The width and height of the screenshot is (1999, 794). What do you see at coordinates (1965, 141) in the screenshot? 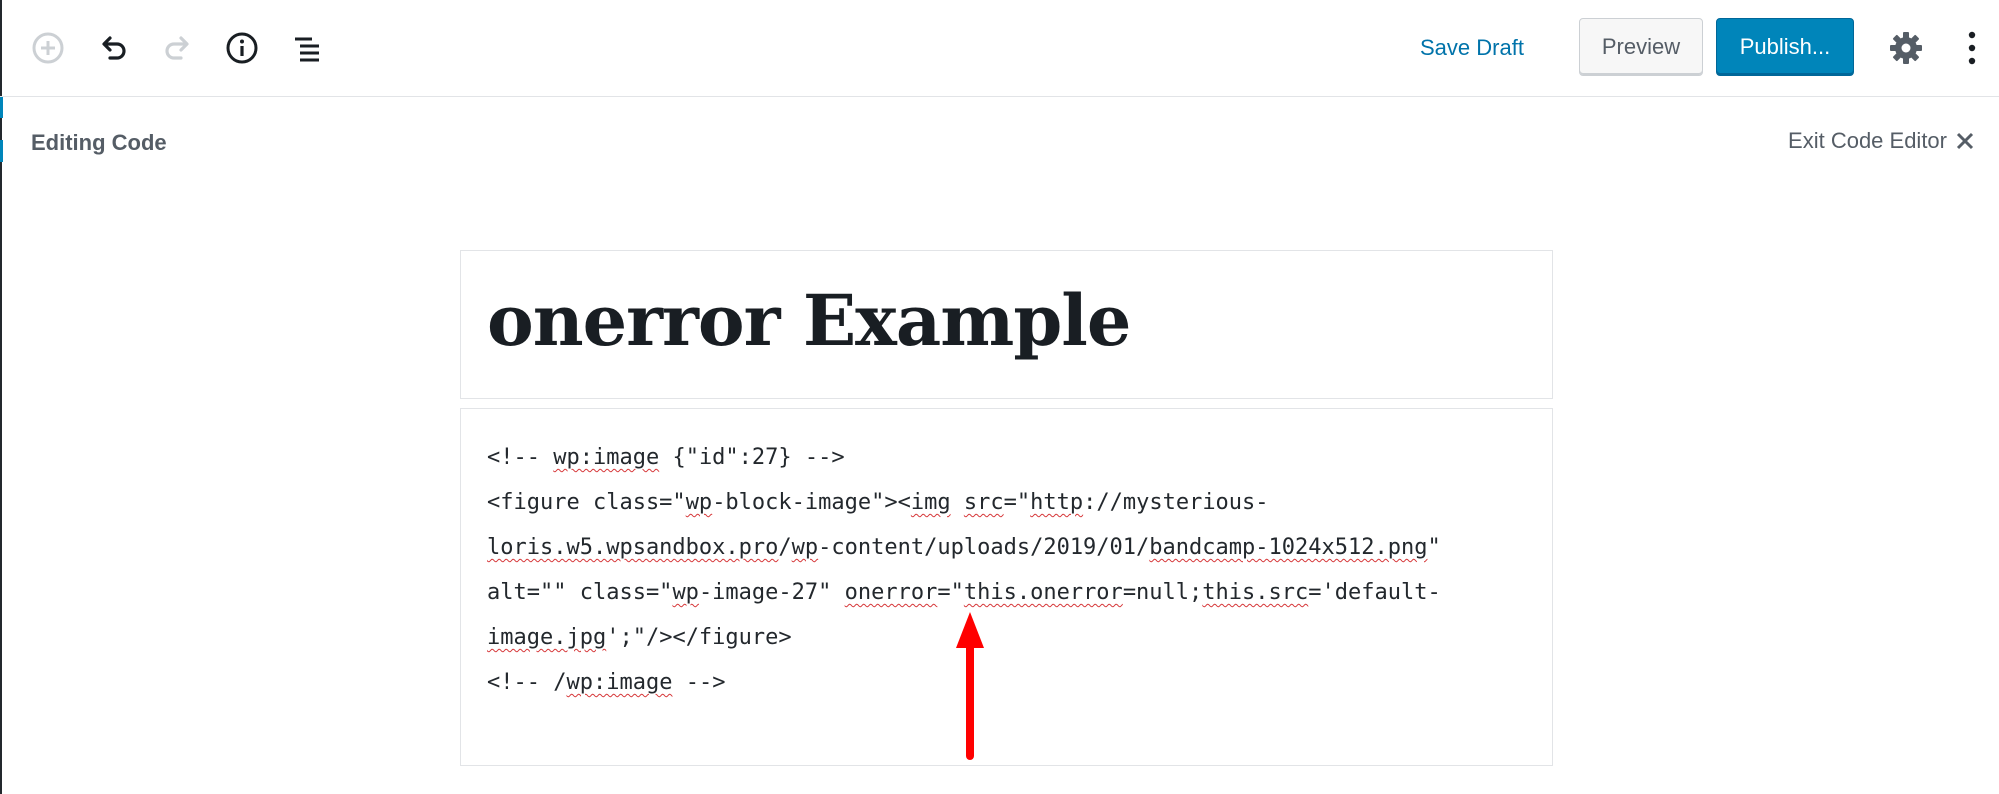
I see `close-icon` at bounding box center [1965, 141].